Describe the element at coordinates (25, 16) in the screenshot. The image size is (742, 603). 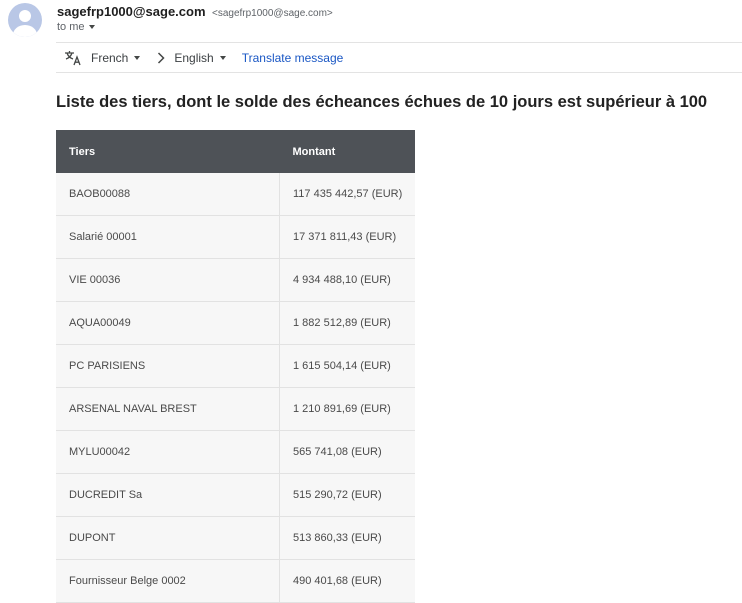
I see `avatar-head-shape` at that location.